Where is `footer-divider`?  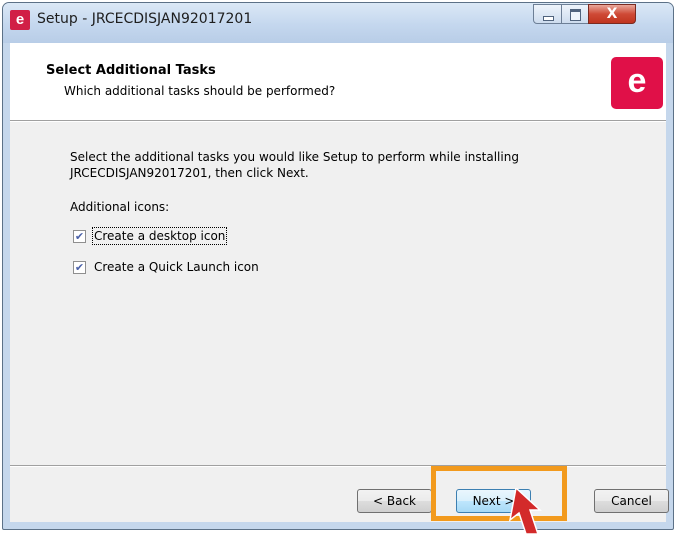 footer-divider is located at coordinates (338, 466).